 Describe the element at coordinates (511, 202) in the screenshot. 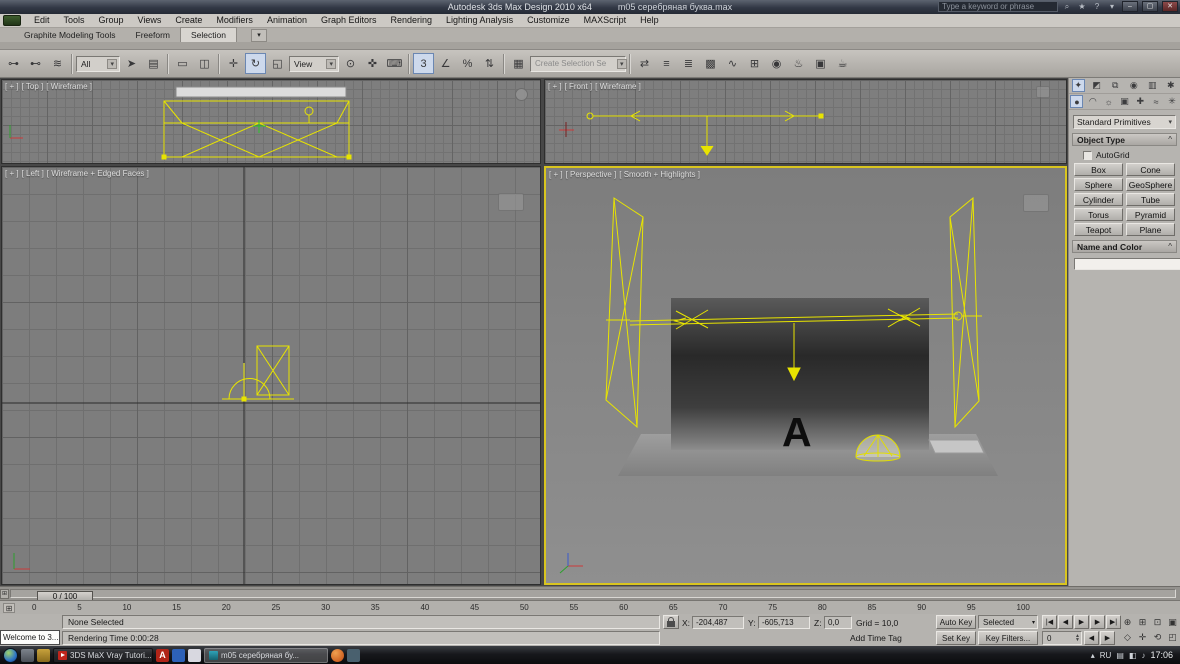

I see `viewcube` at that location.